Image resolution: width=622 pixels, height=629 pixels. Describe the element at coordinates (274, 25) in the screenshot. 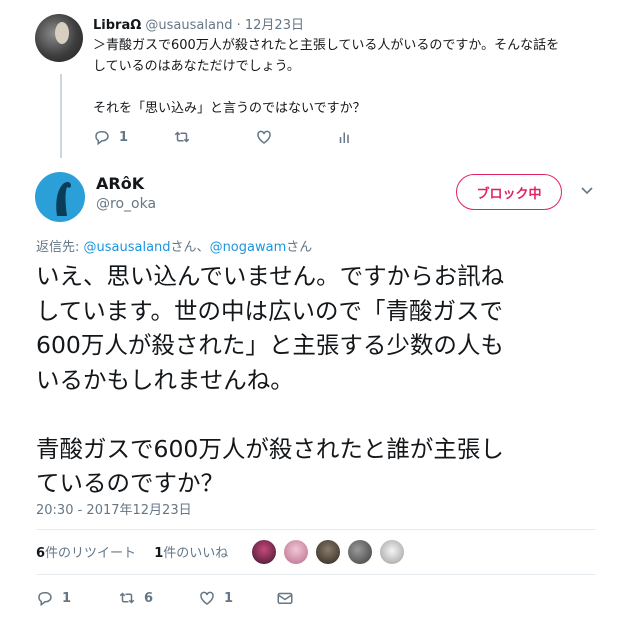

I see `tweet-date: 12月23日` at that location.